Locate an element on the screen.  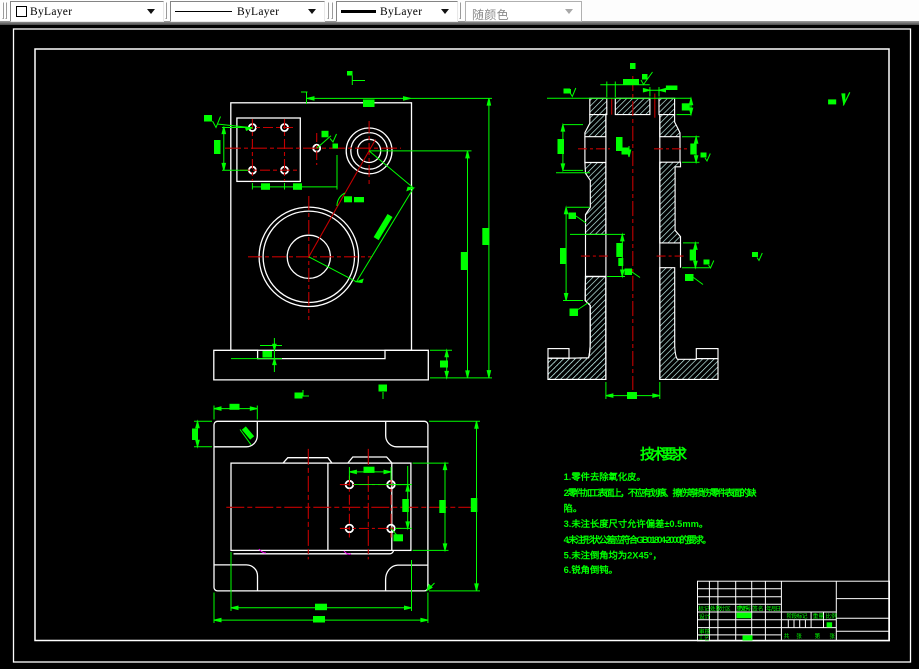
svg-text: 第 is located at coordinates (818, 636).